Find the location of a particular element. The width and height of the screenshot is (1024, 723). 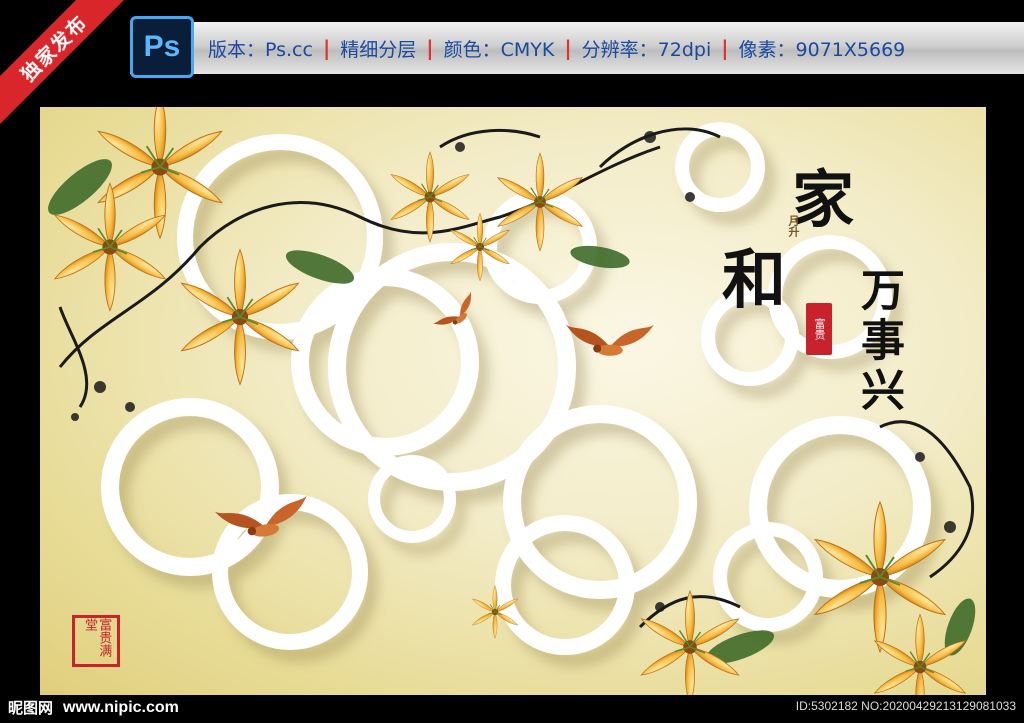

site-name: 昵图网 is located at coordinates (31, 708).